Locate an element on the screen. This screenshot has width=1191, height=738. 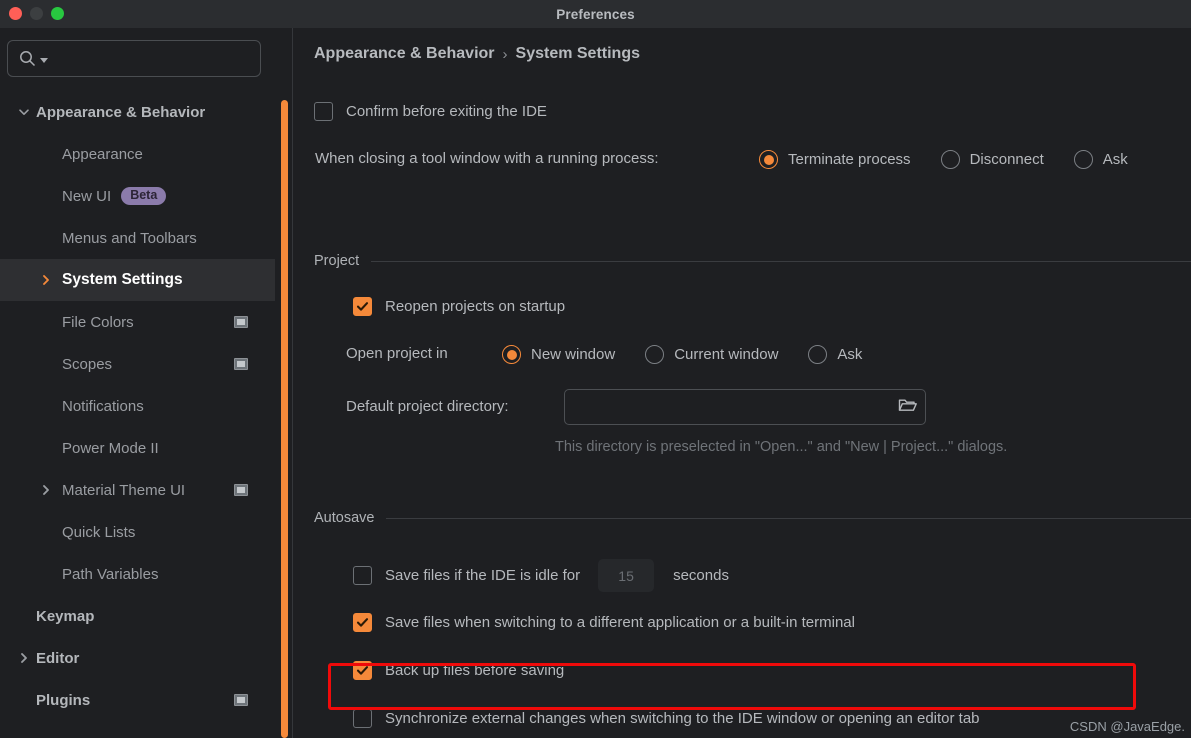
confirm-exit-checkbox is located at coordinates (323, 111).